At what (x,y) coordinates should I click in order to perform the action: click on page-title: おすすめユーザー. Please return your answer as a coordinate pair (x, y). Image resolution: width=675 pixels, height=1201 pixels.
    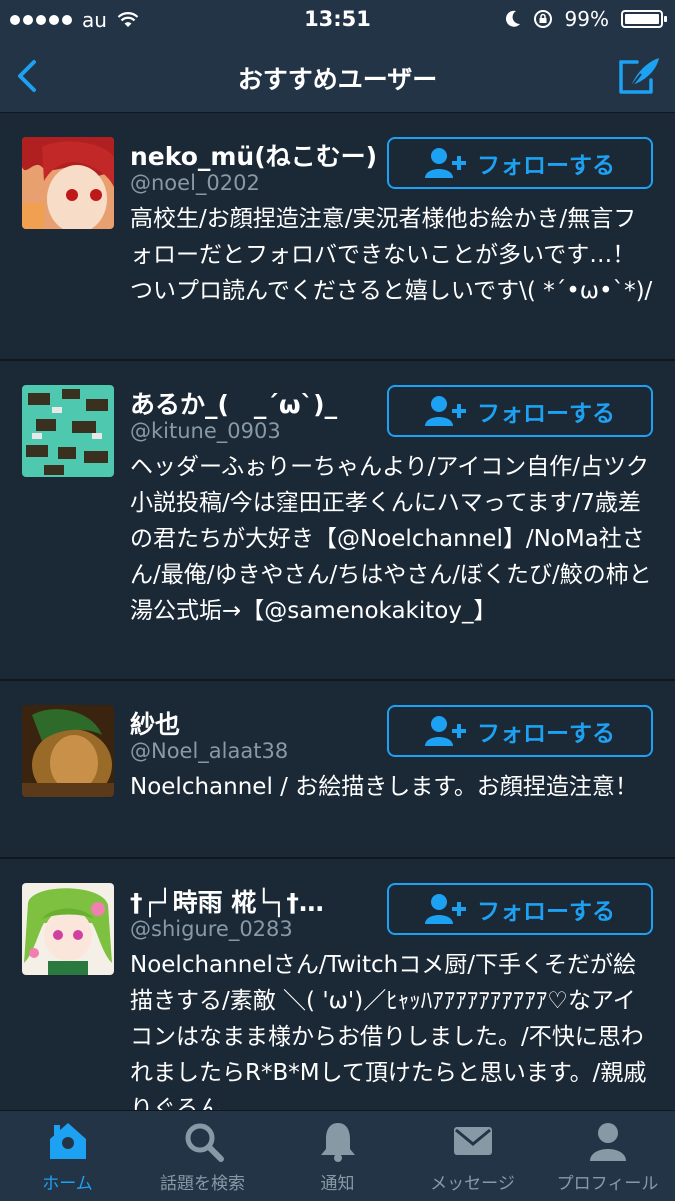
    Looking at the image, I should click on (337, 79).